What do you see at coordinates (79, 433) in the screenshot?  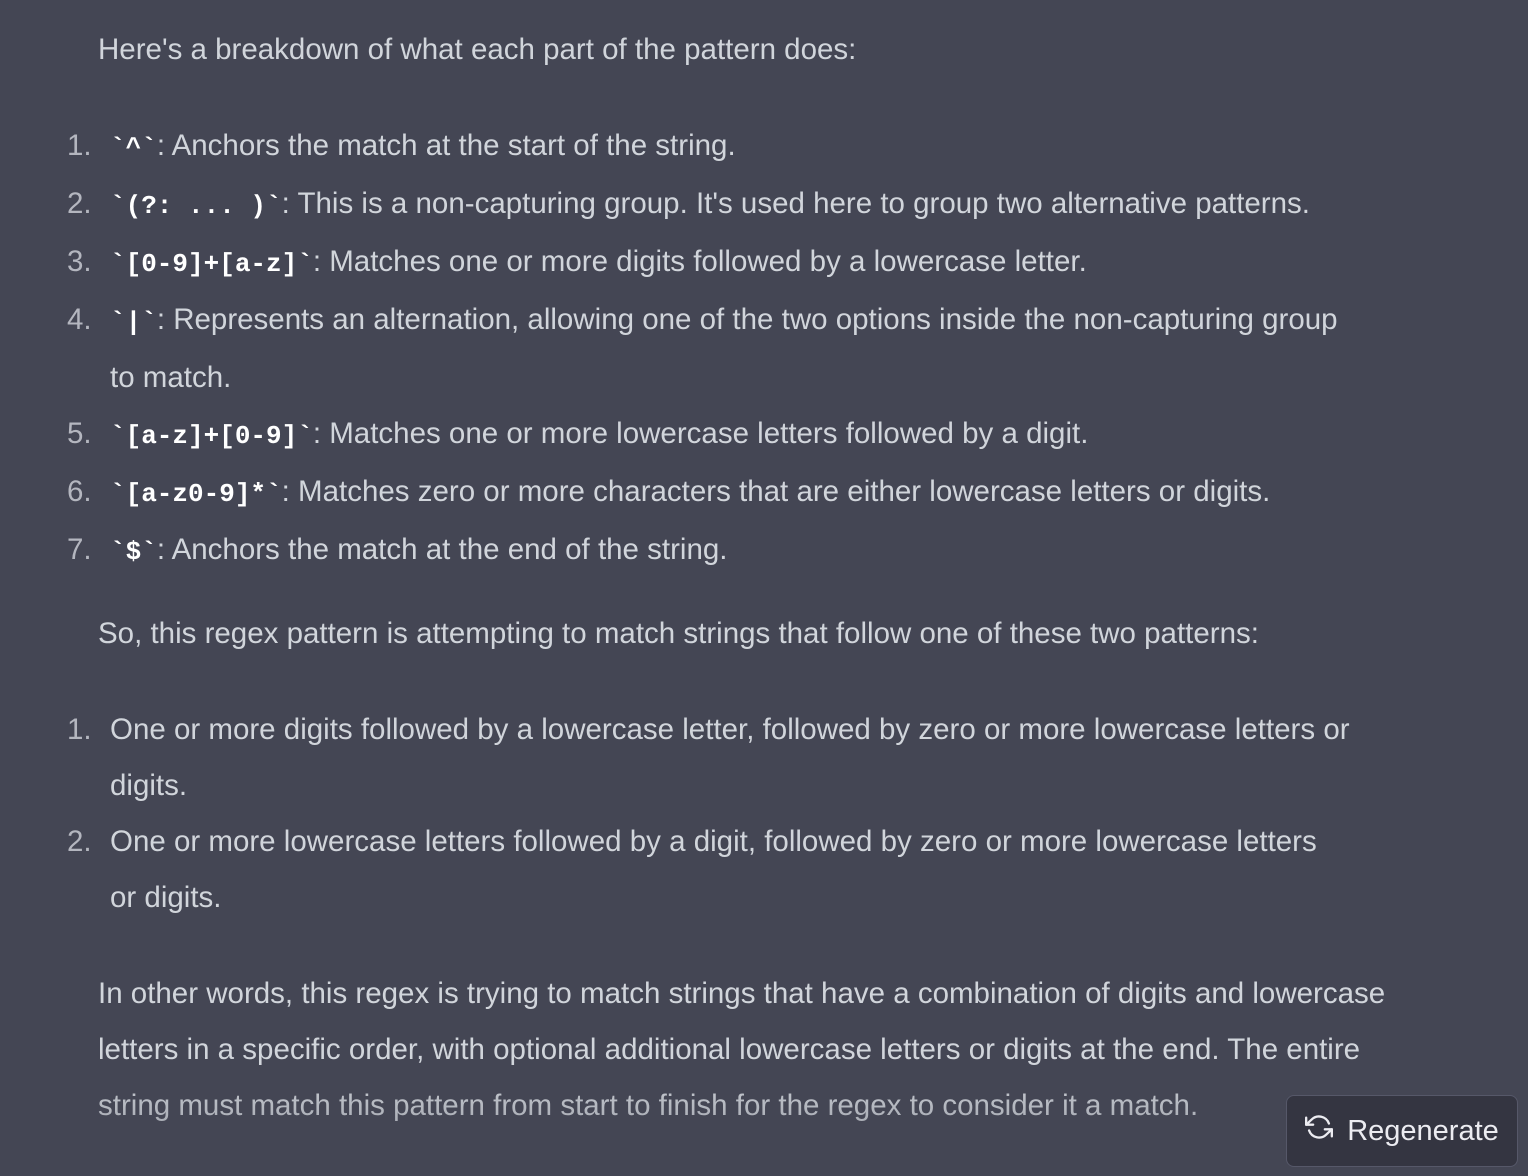 I see `list-number: 5.` at bounding box center [79, 433].